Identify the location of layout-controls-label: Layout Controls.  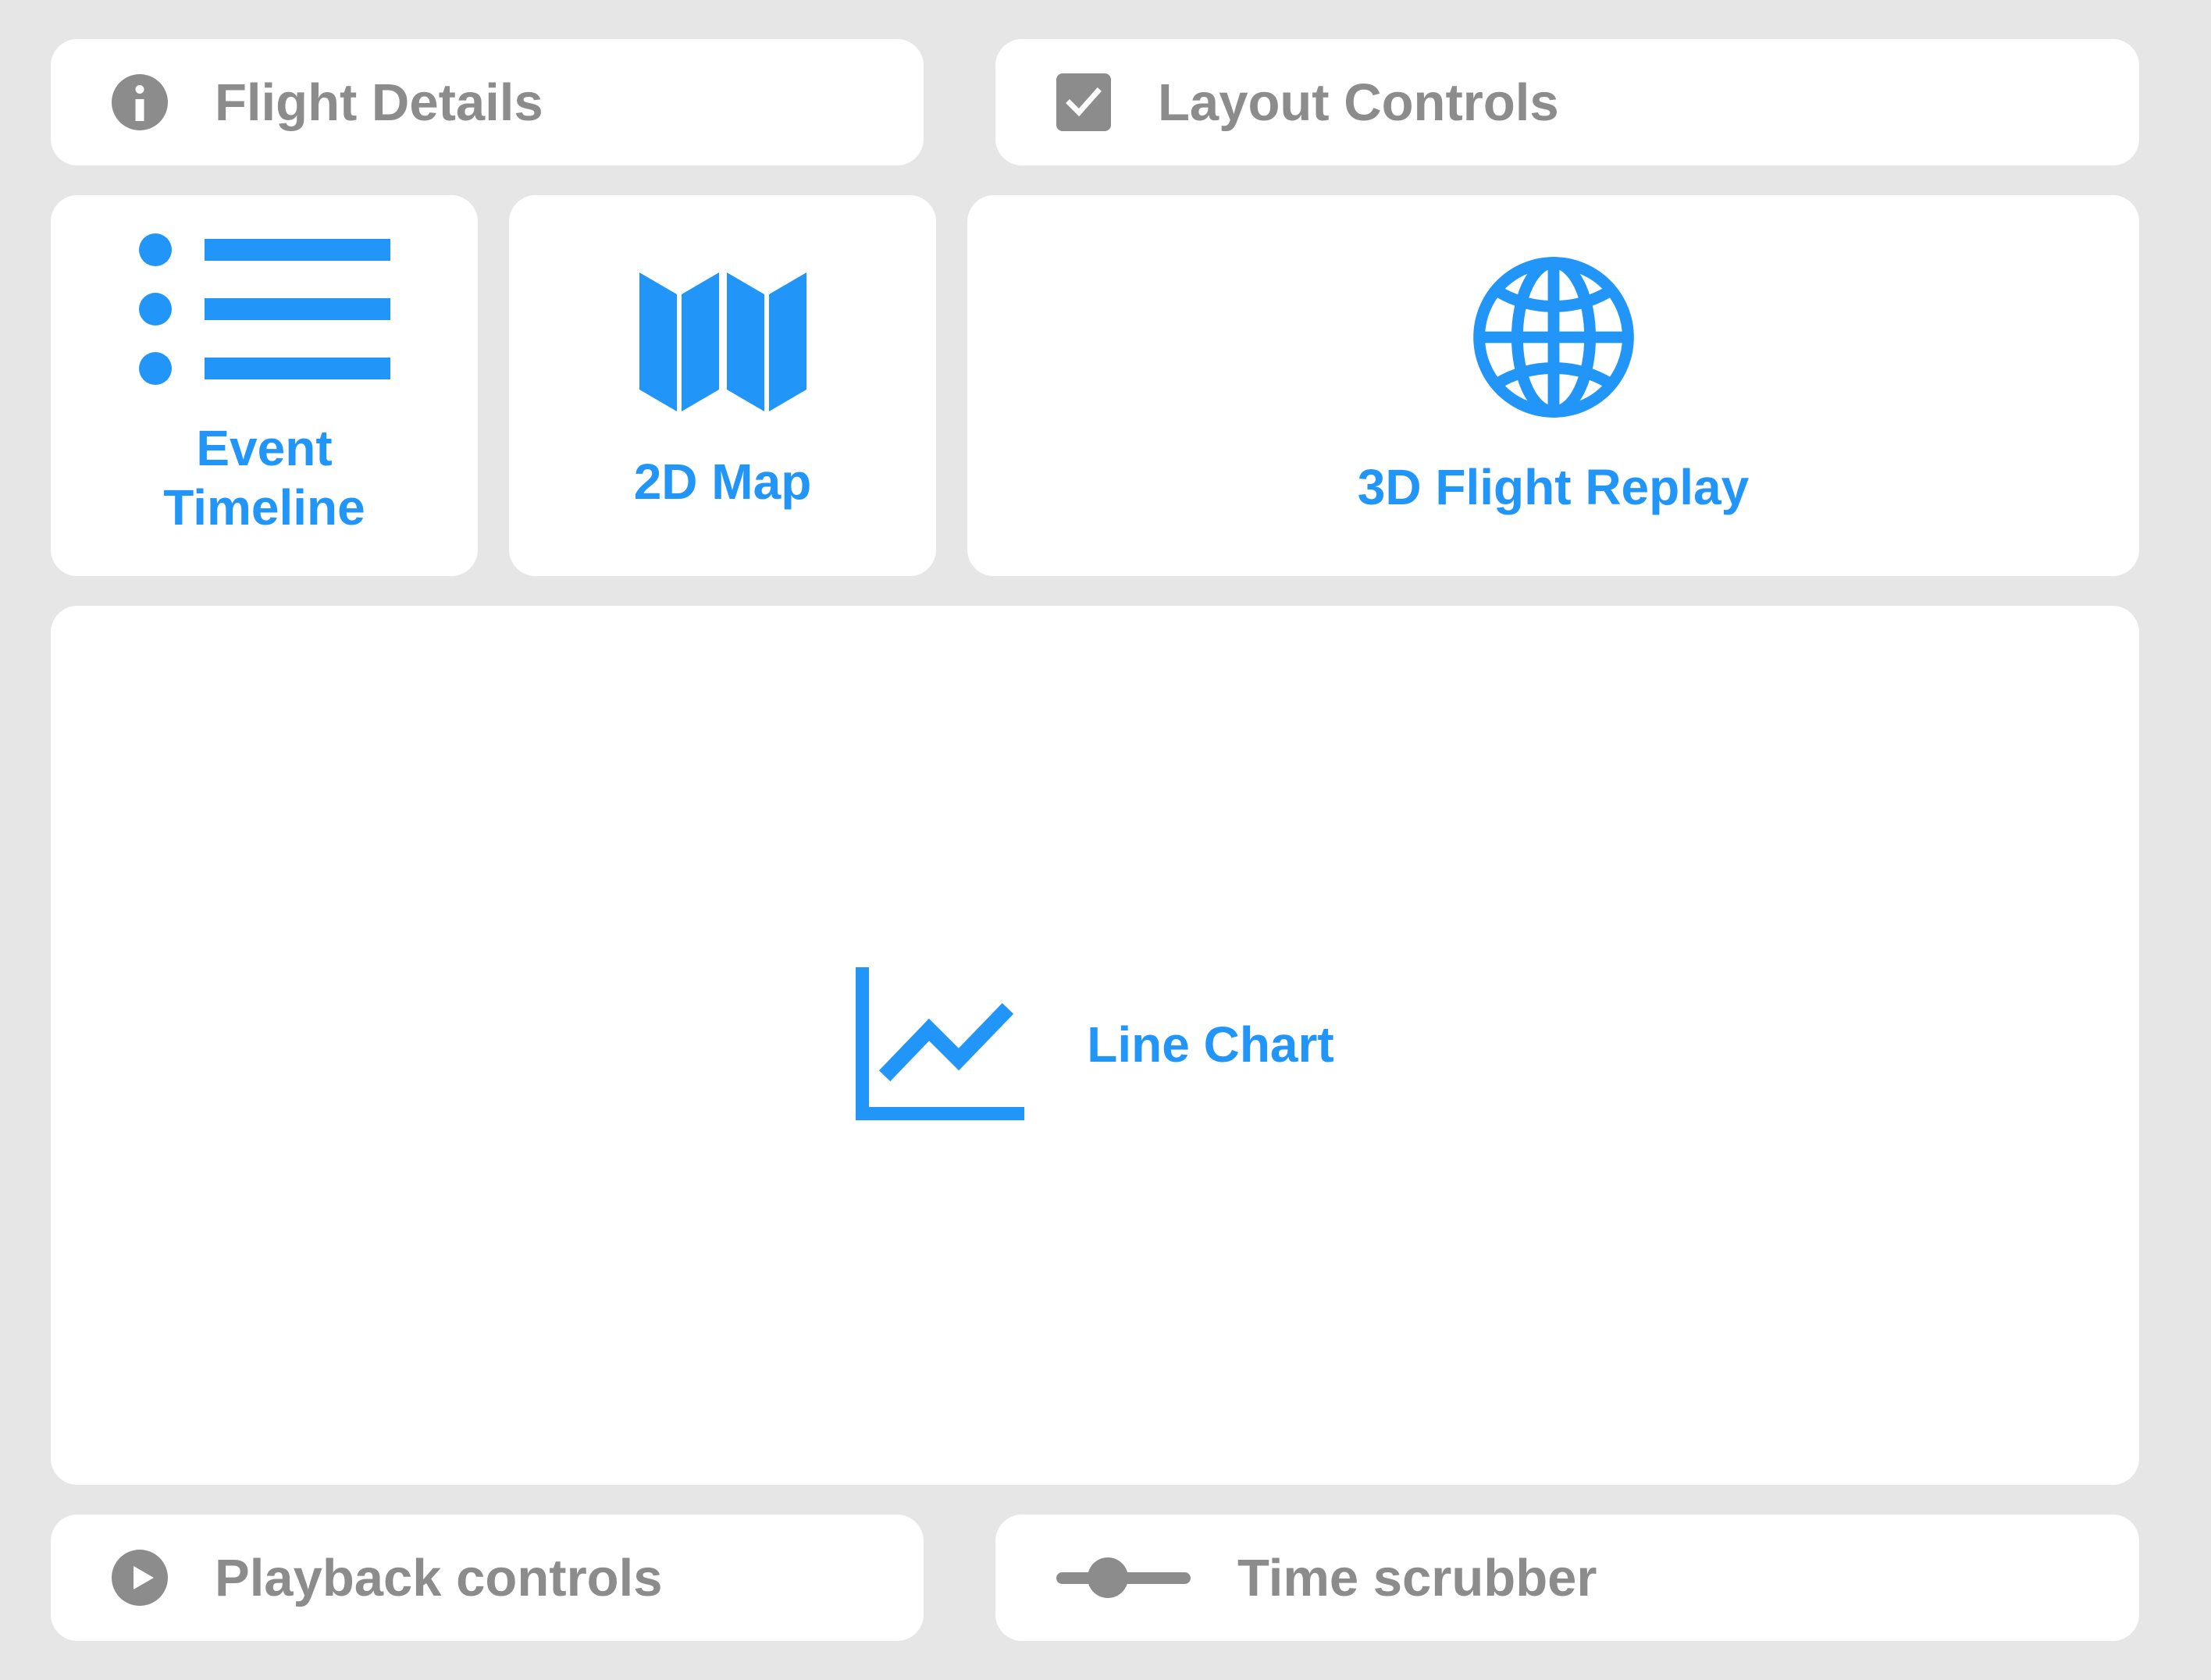
(1358, 102).